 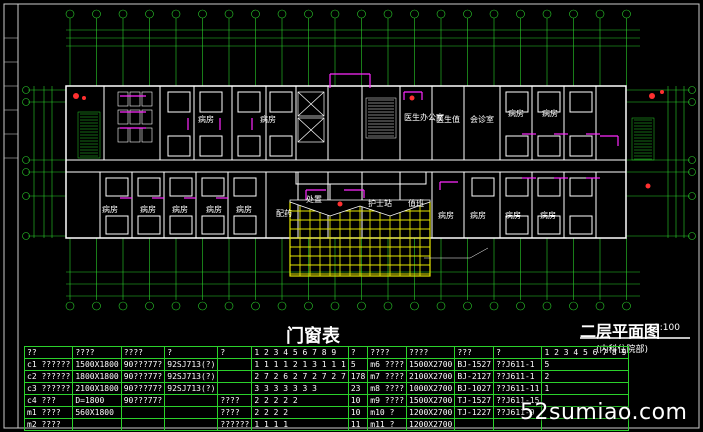 What do you see at coordinates (48, 400) in the screenshot?
I see `table-cell: c4 ???` at bounding box center [48, 400].